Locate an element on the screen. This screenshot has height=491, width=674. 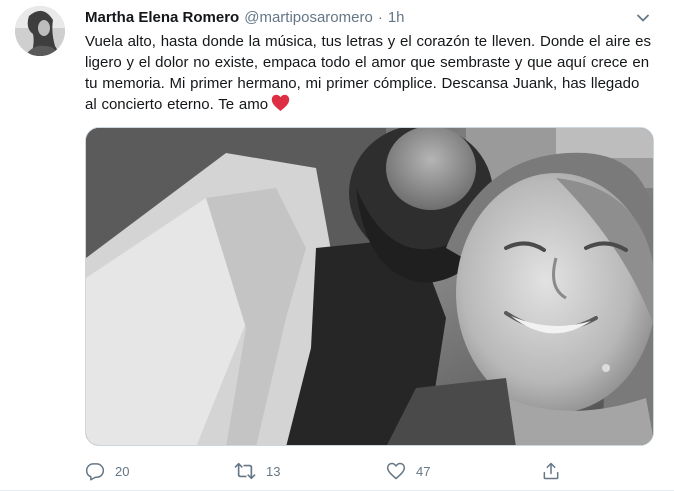
retweet-count: 13 is located at coordinates (273, 471).